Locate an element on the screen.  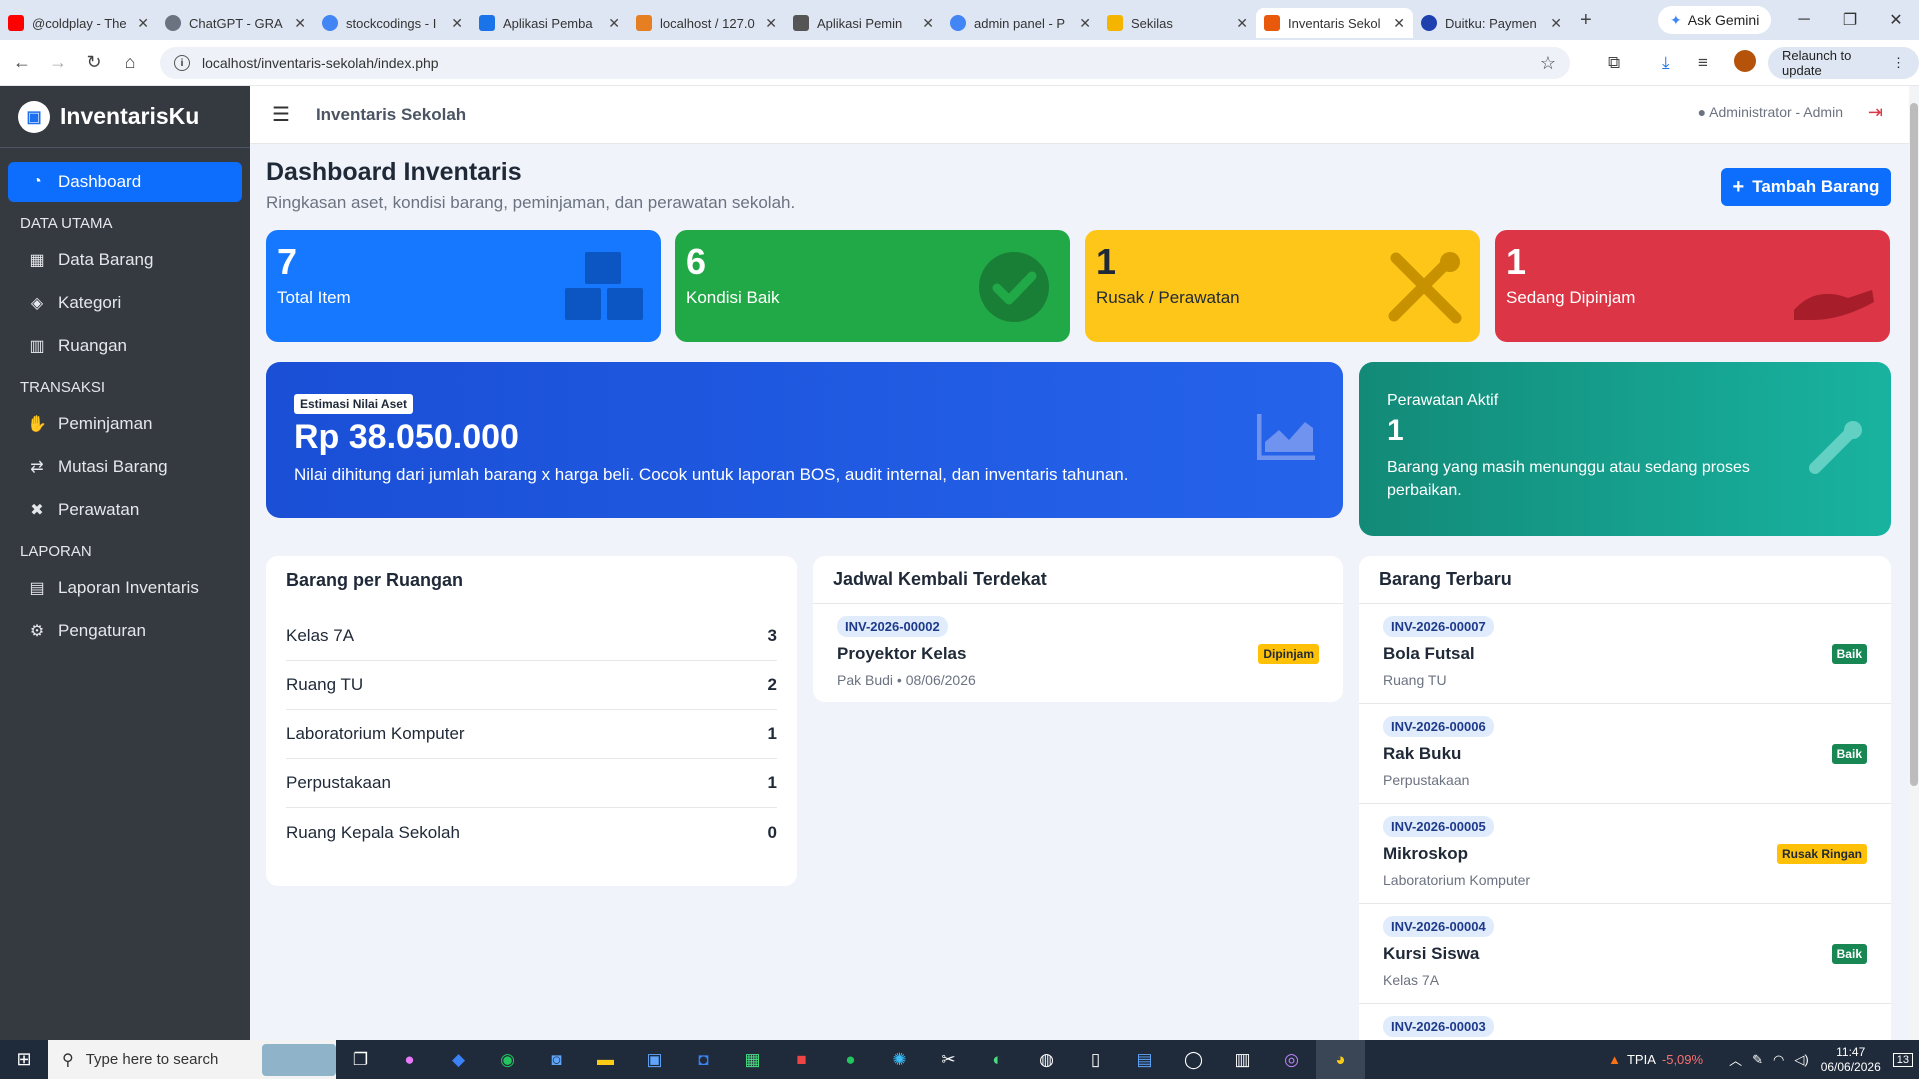
relaunch-button: Relaunch to update ⋮ is located at coordinates (1843, 63).